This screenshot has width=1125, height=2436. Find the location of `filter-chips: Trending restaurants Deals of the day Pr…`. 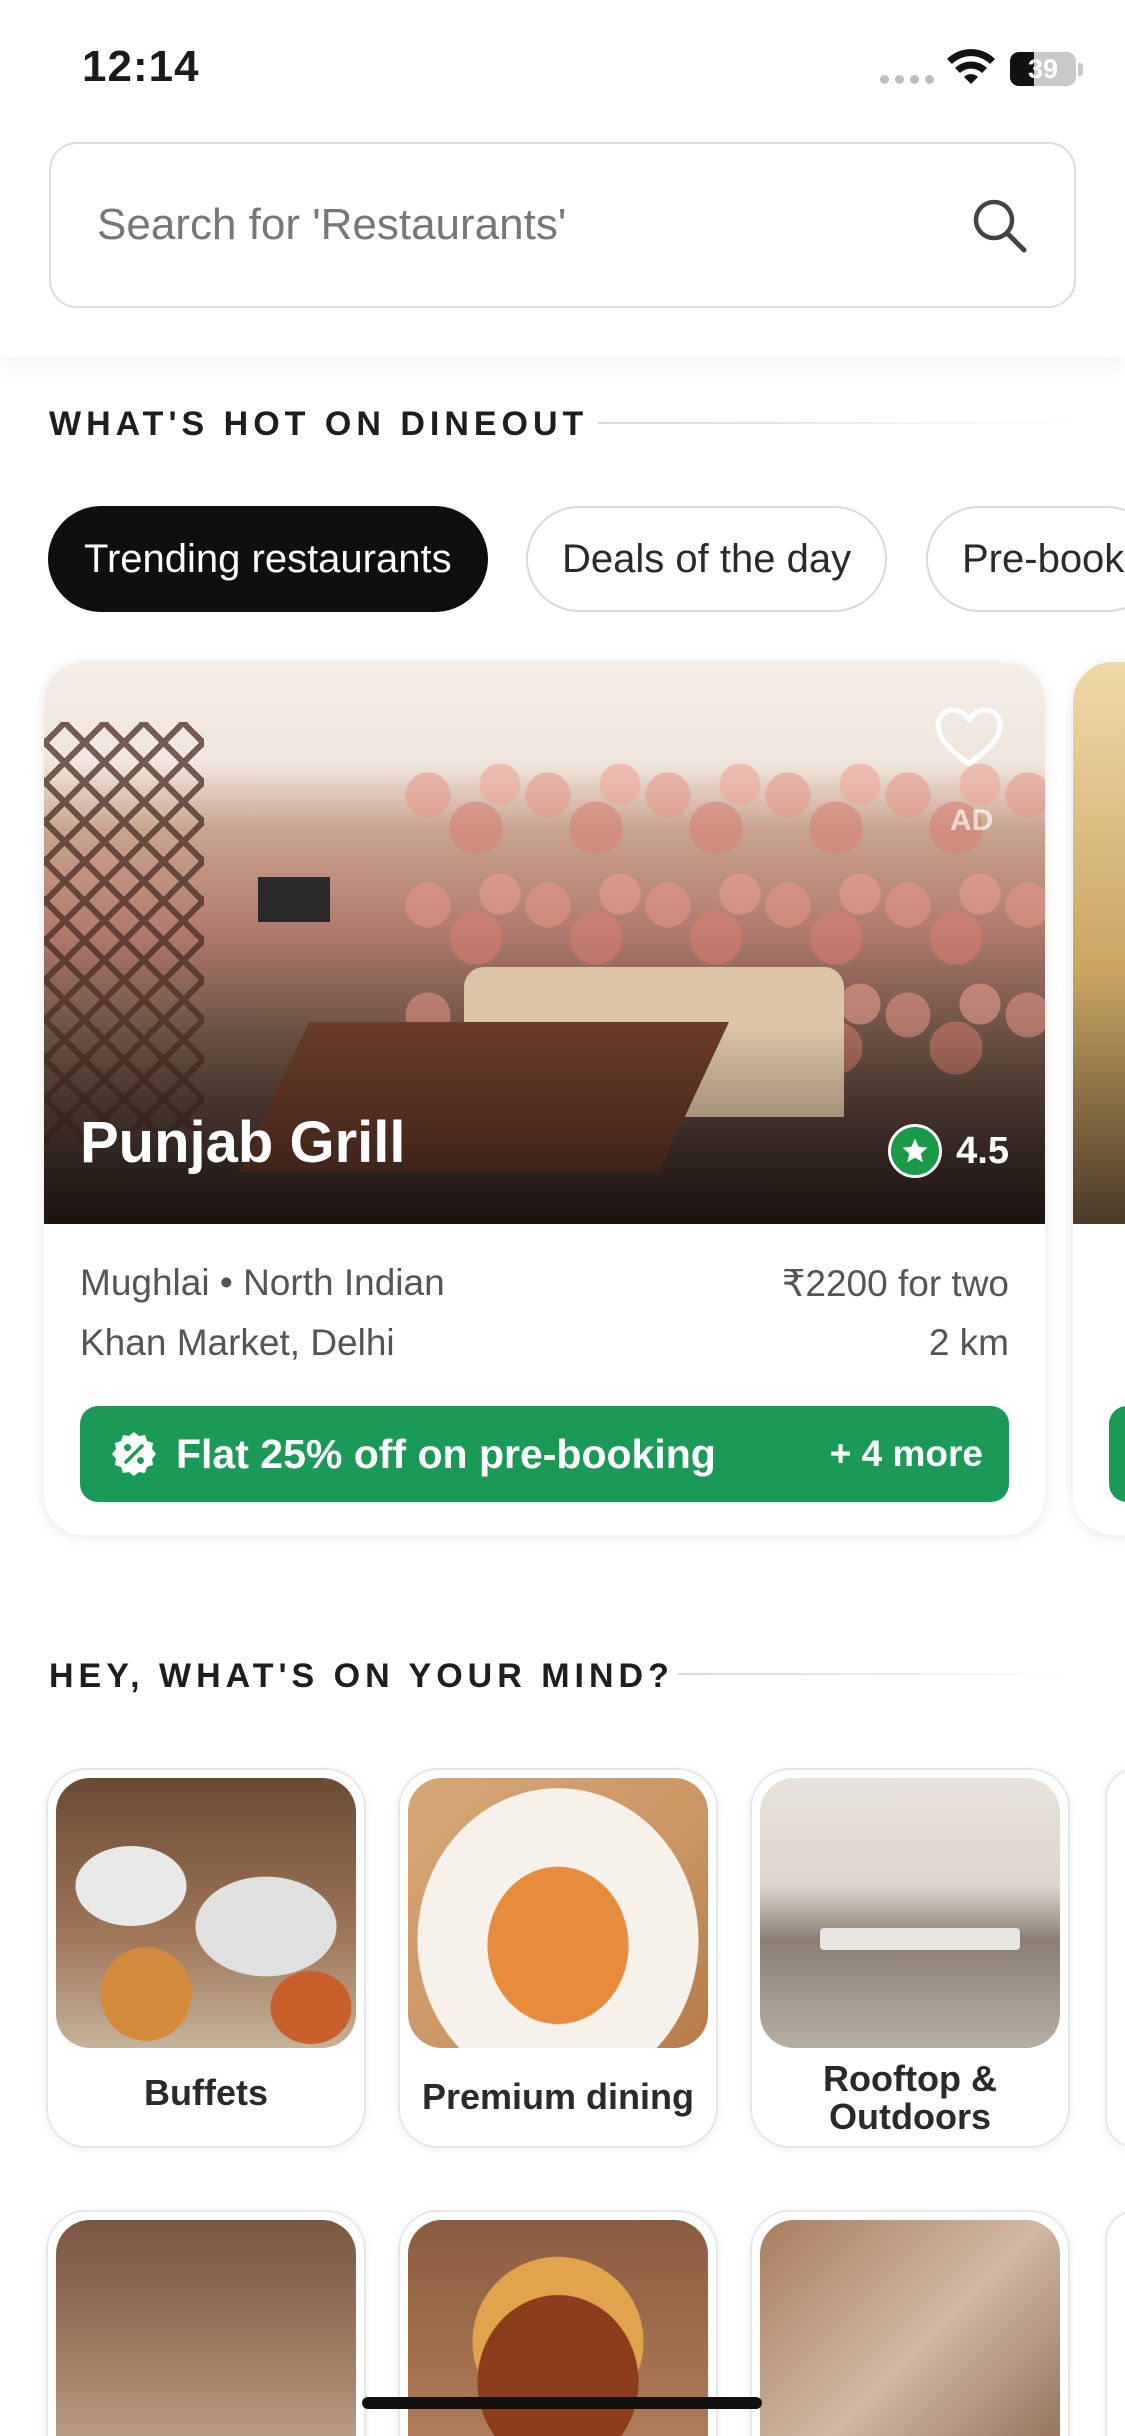

filter-chips: Trending restaurants Deals of the day Pr… is located at coordinates (586, 560).